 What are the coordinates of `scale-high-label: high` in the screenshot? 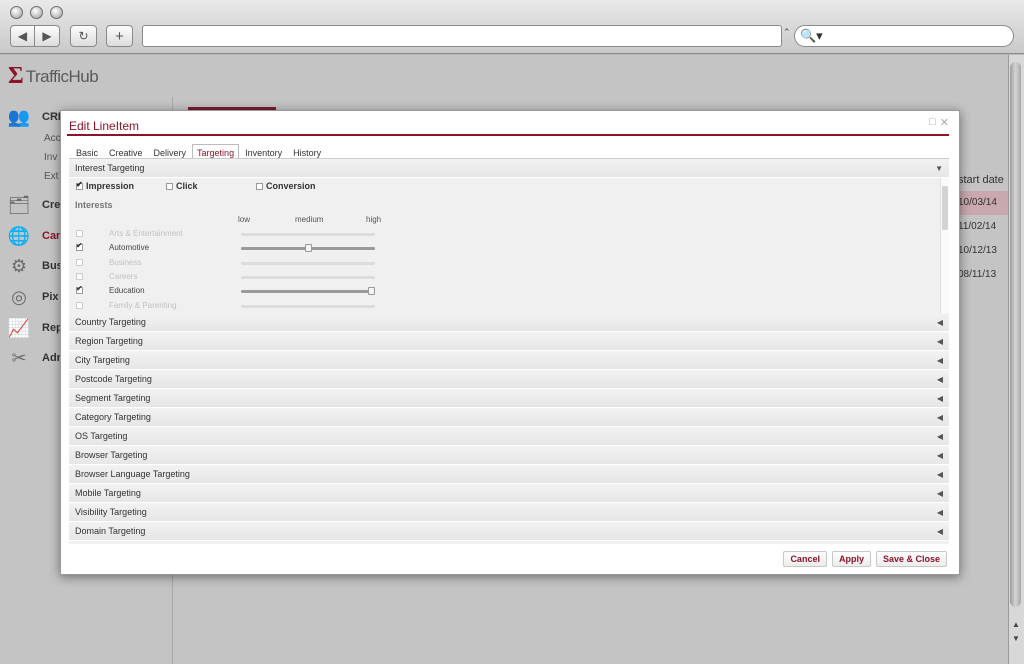 It's located at (374, 219).